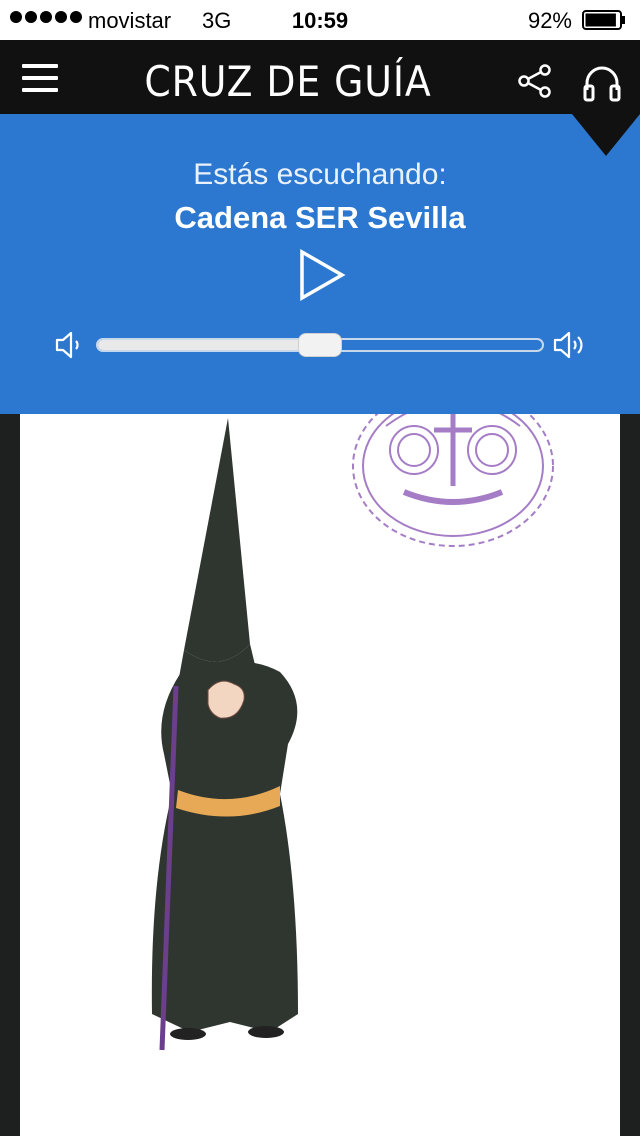 This screenshot has width=640, height=1136. Describe the element at coordinates (453, 480) in the screenshot. I see `brotherhood-crest-image` at that location.